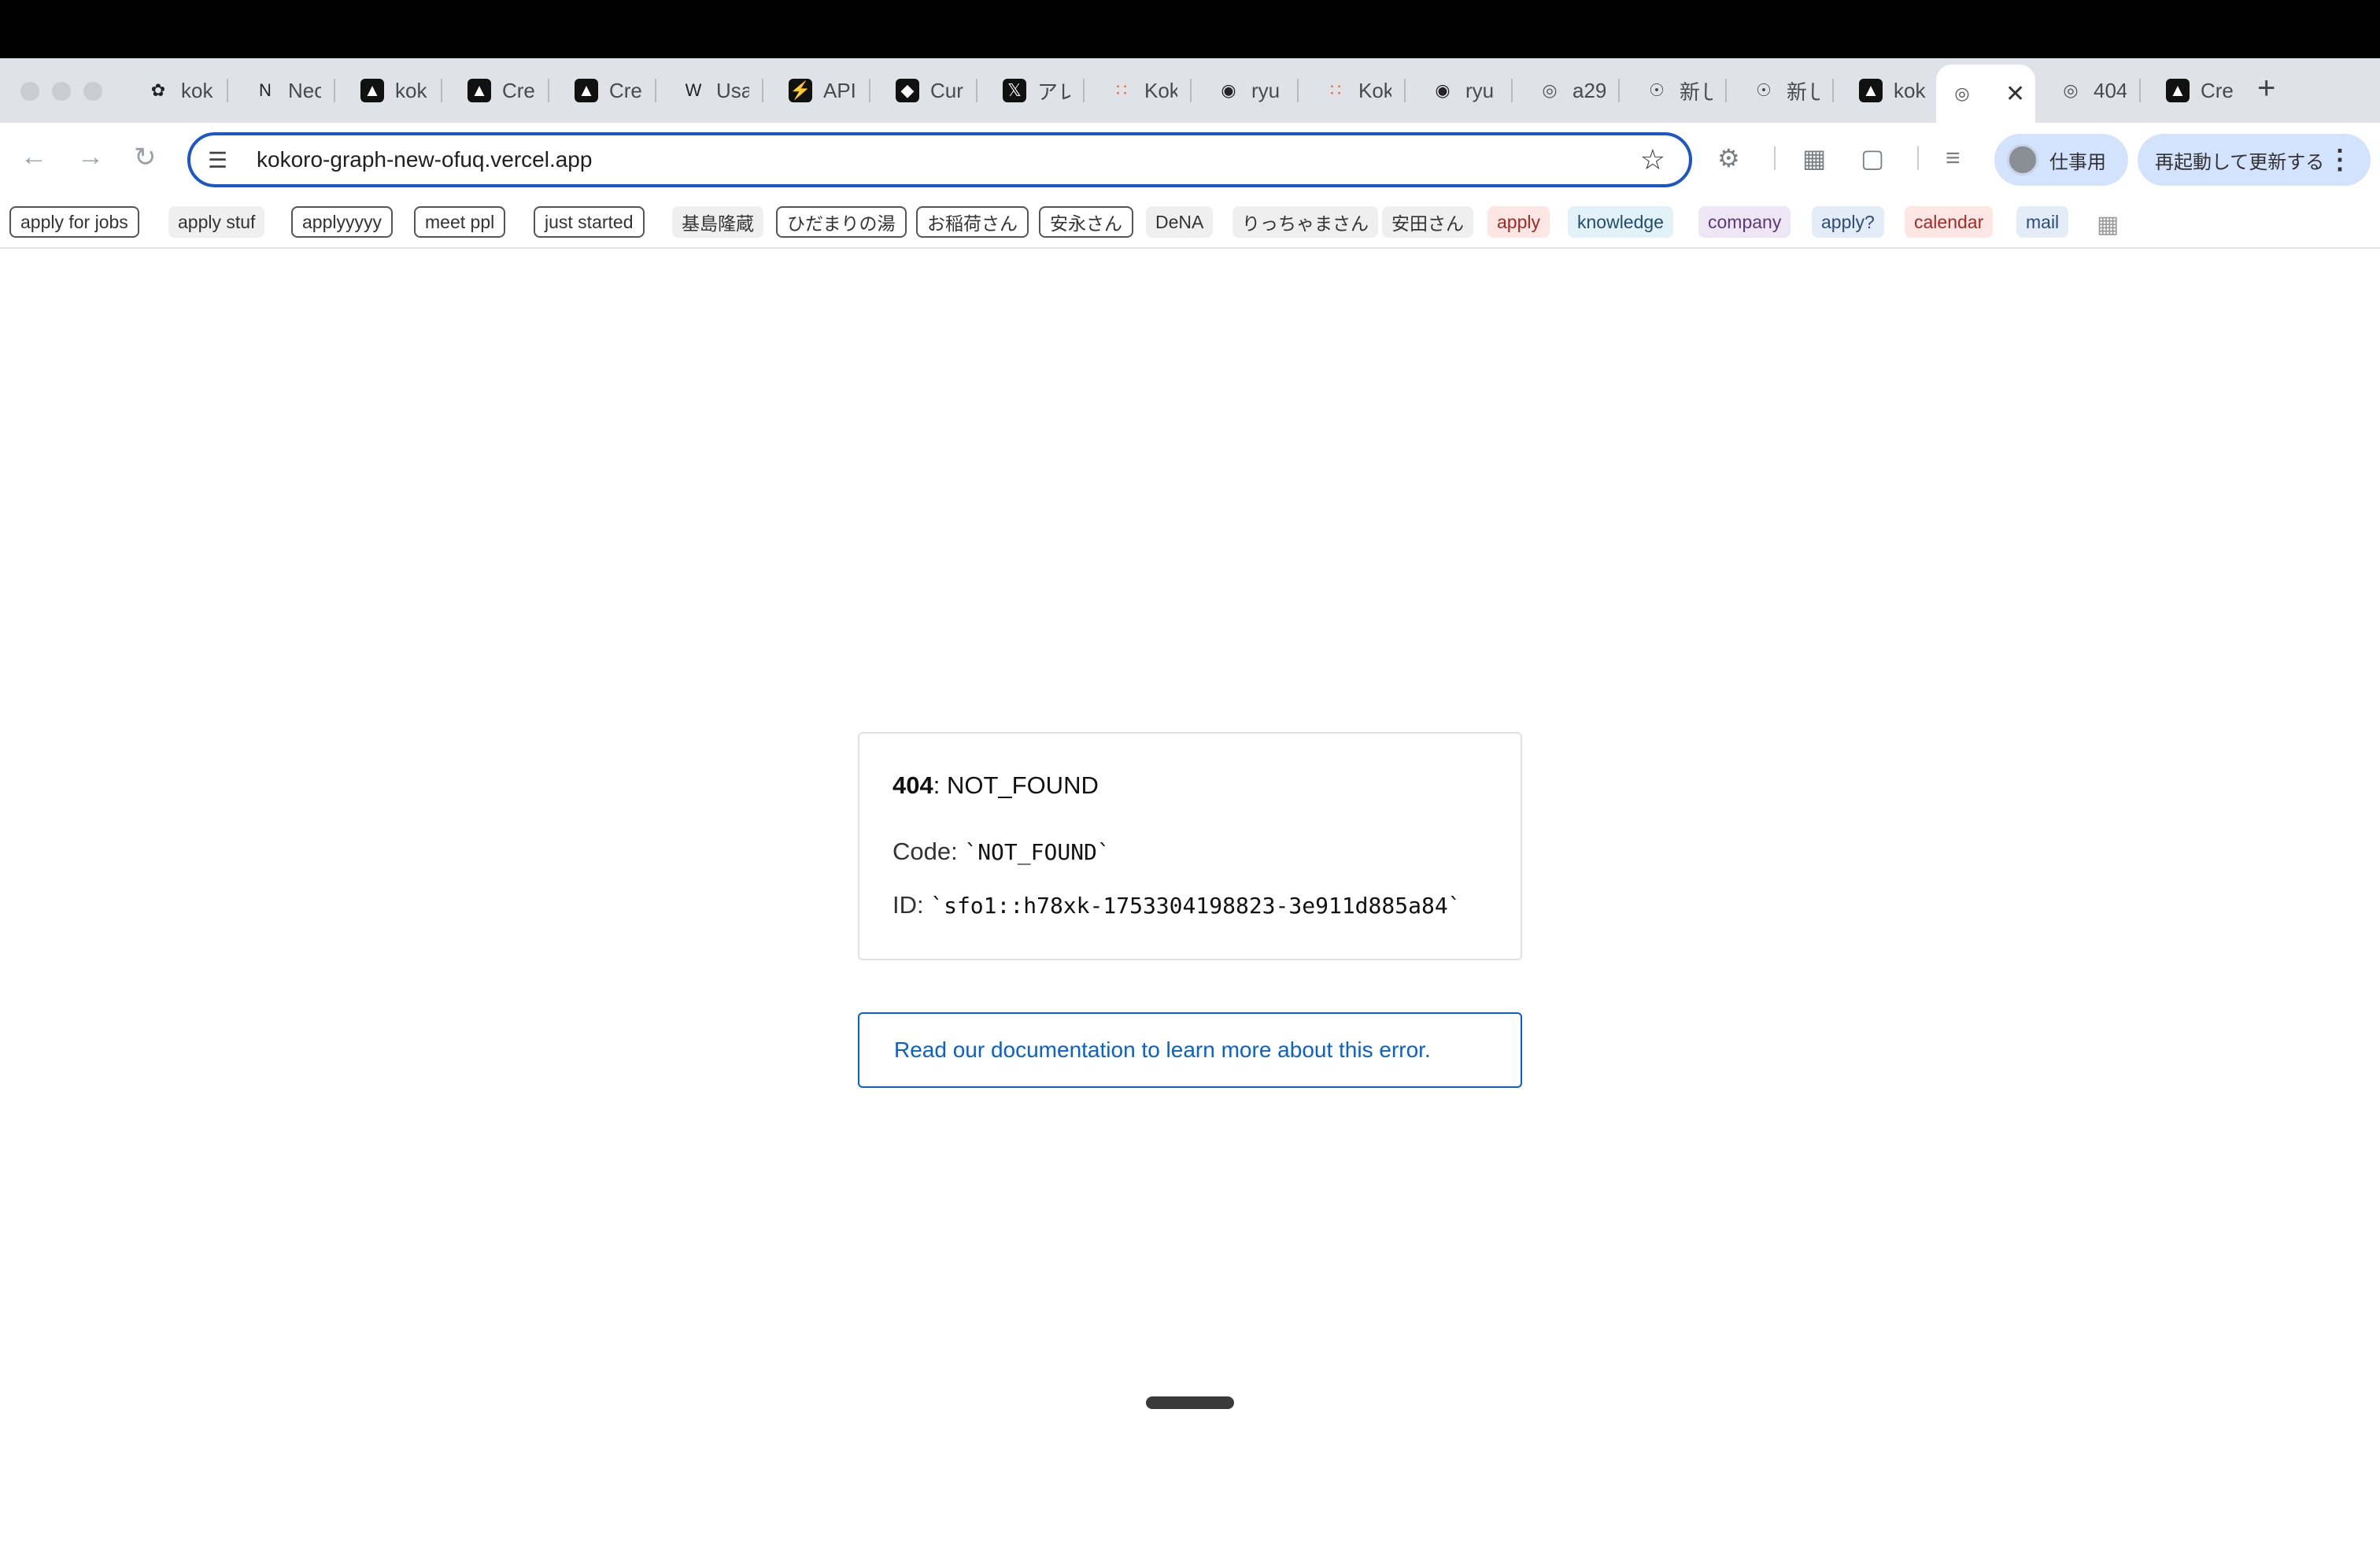 This screenshot has width=2380, height=1546. I want to click on bookmark-item: apply, so click(1519, 222).